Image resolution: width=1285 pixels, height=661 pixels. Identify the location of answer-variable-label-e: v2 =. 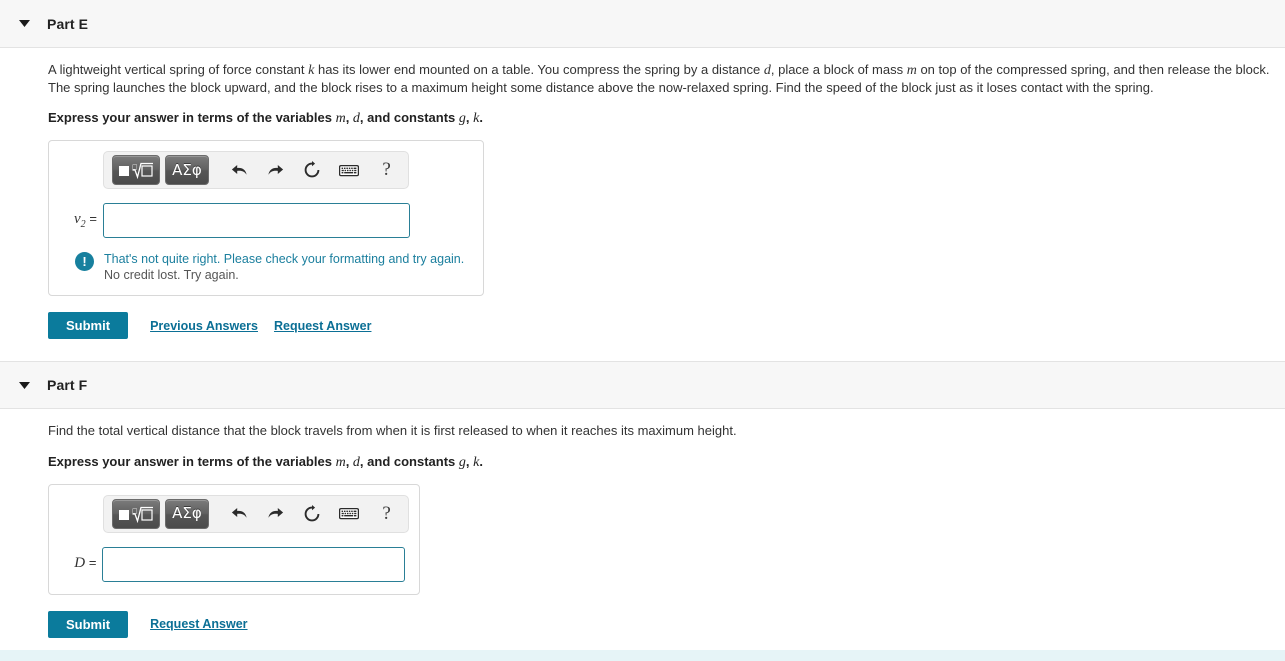
(85, 220).